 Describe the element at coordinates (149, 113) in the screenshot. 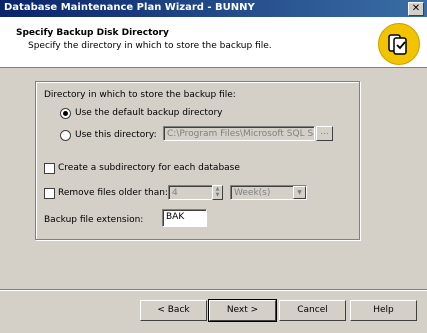

I see `default-directory-label: Use the default backup directory` at that location.